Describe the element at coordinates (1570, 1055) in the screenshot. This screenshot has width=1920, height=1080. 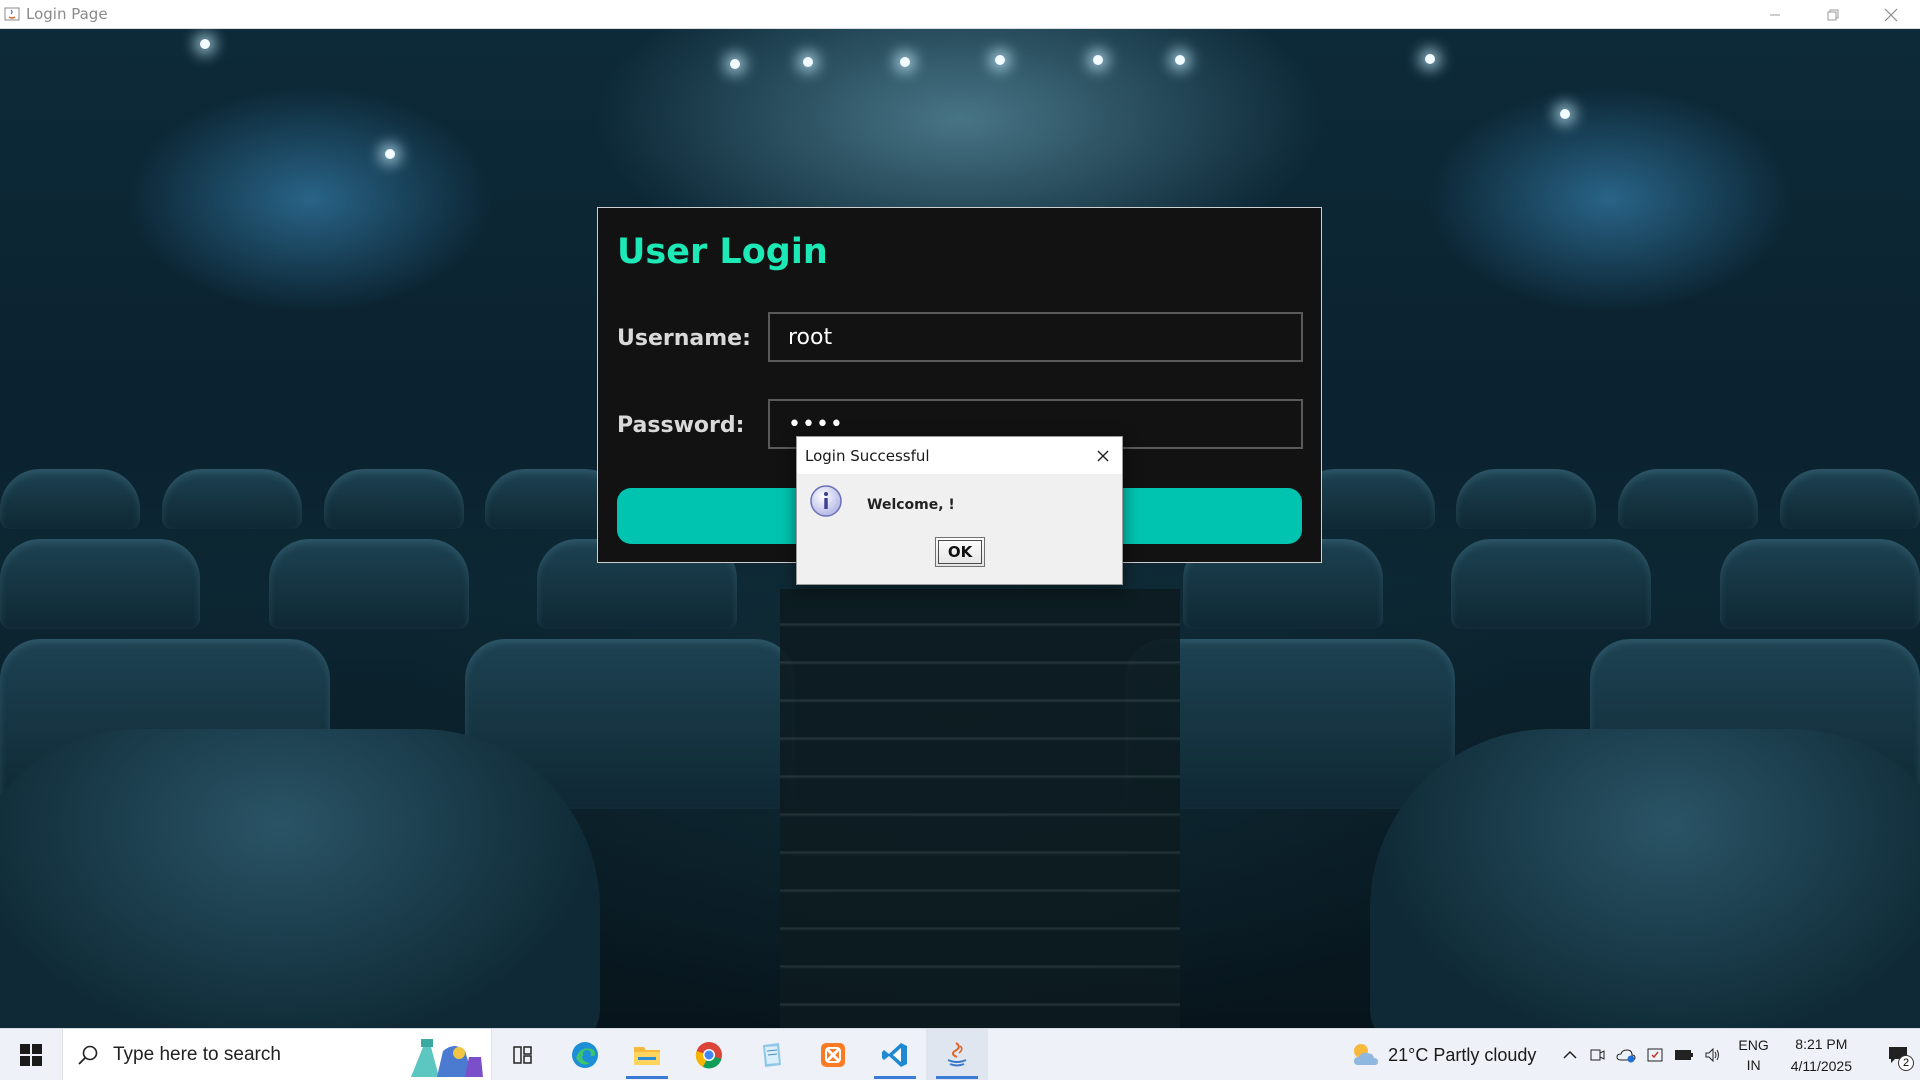
I see `show-hidden-icons-chevron-up-icon` at that location.